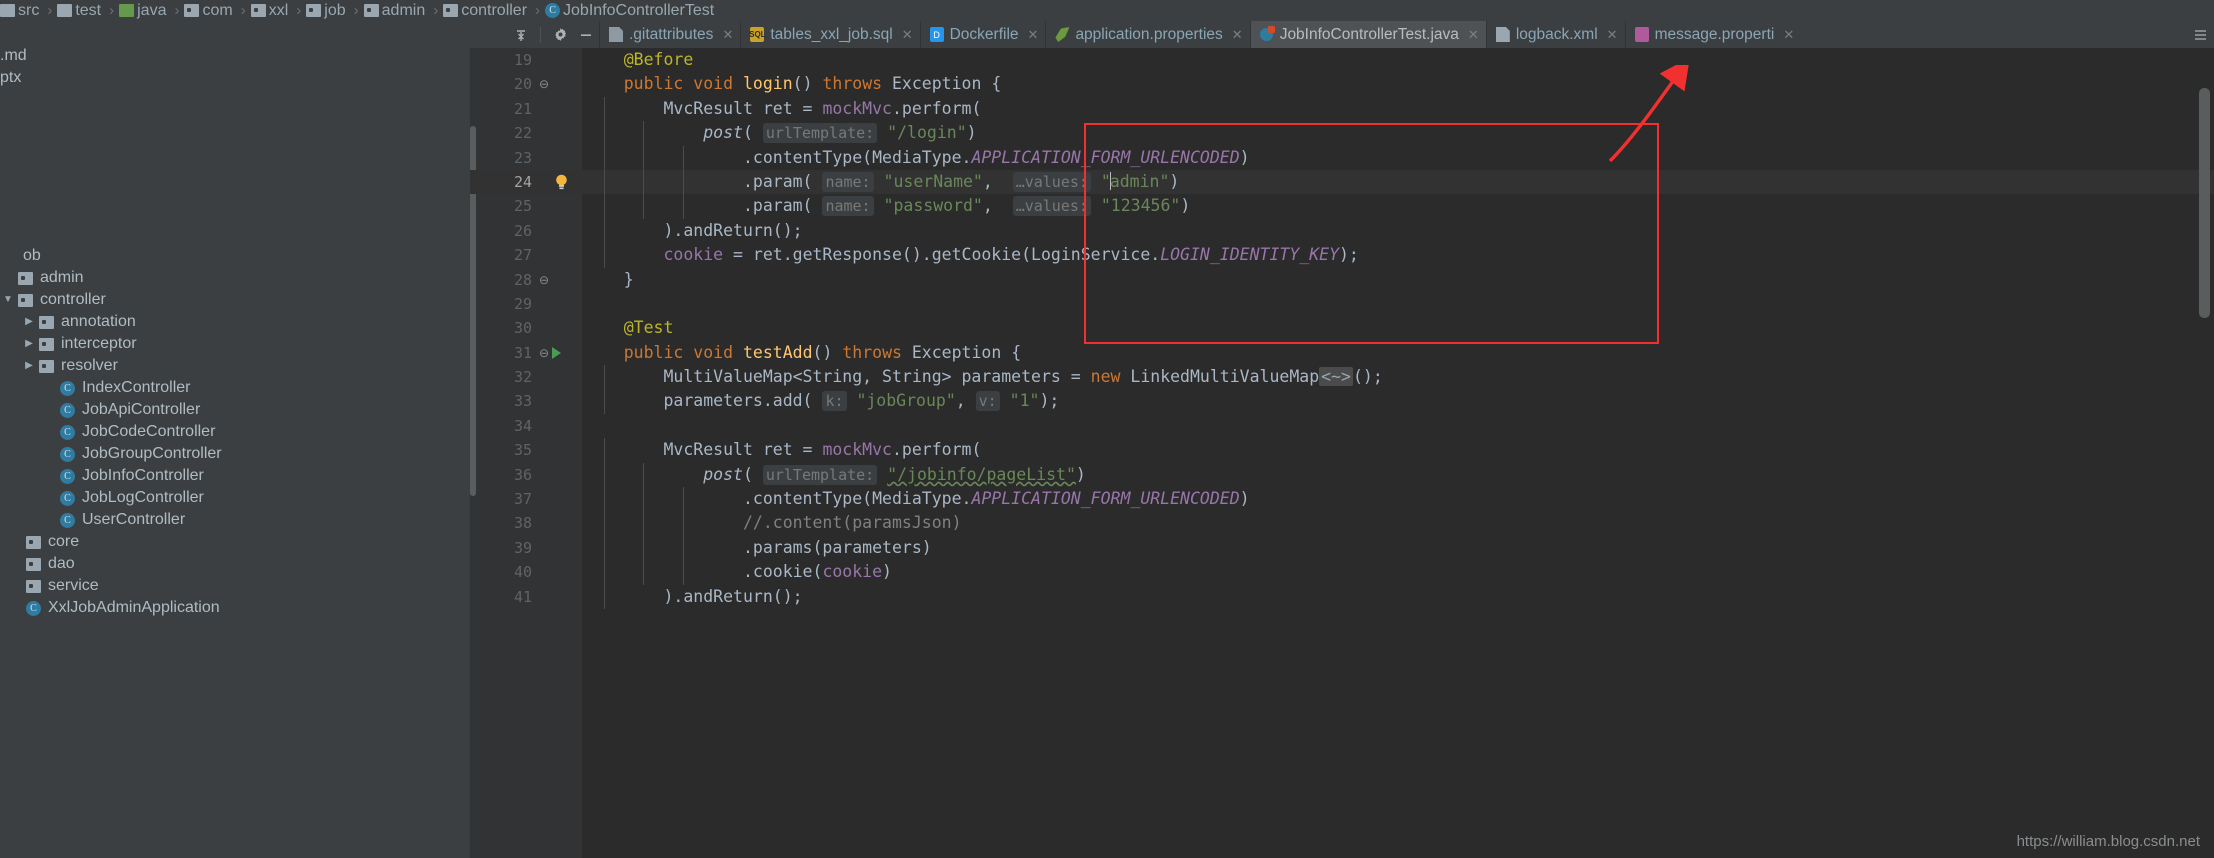 Image resolution: width=2214 pixels, height=858 pixels. What do you see at coordinates (628, 279) in the screenshot?
I see `code-token: }` at bounding box center [628, 279].